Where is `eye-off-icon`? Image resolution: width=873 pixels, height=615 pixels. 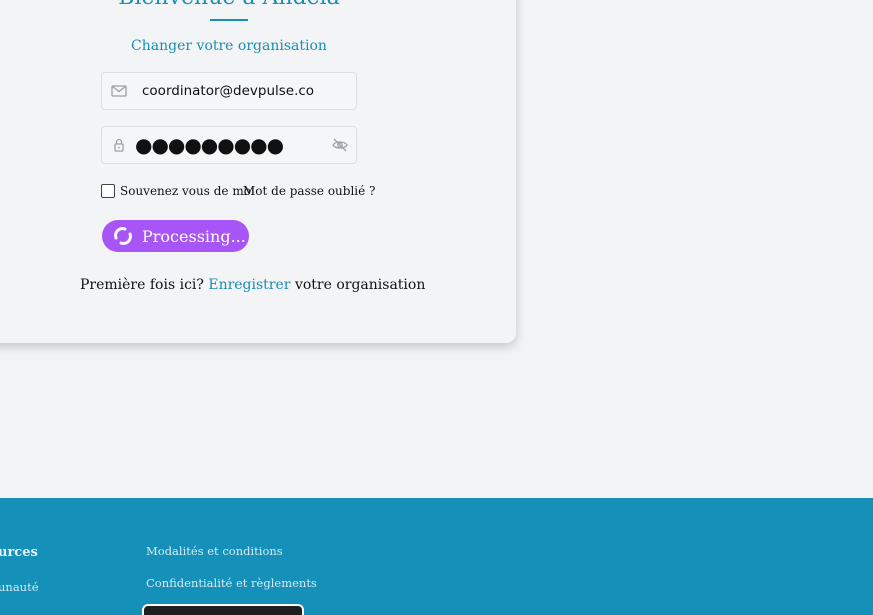
eye-off-icon is located at coordinates (340, 145).